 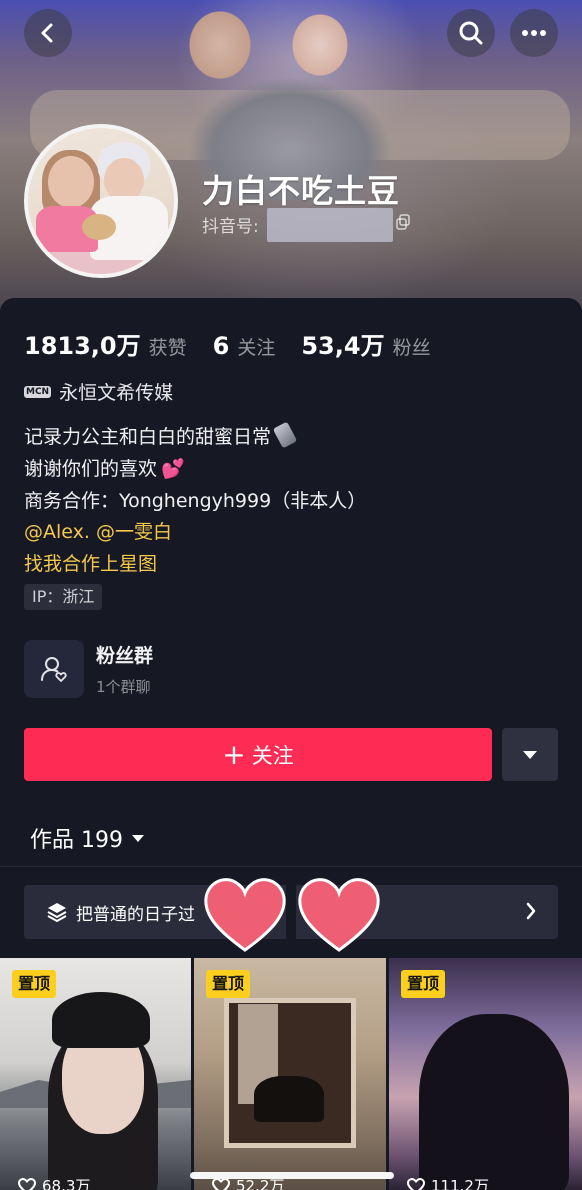 What do you see at coordinates (57, 912) in the screenshot?
I see `layers-icon` at bounding box center [57, 912].